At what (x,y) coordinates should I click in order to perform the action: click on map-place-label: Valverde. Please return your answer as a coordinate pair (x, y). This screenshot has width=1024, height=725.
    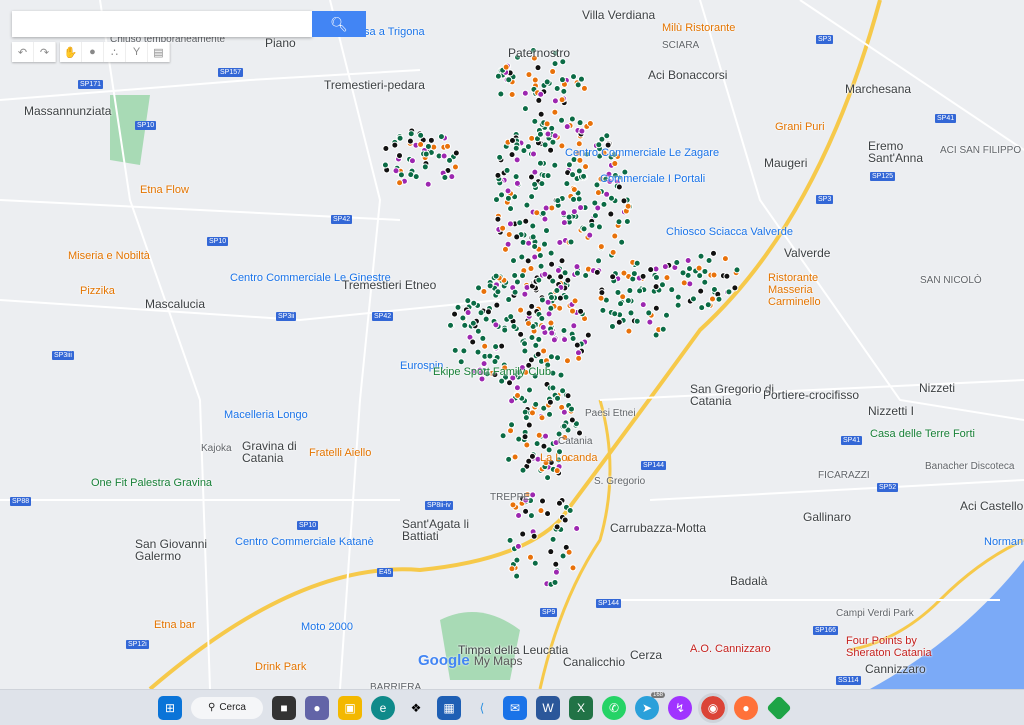
    Looking at the image, I should click on (807, 253).